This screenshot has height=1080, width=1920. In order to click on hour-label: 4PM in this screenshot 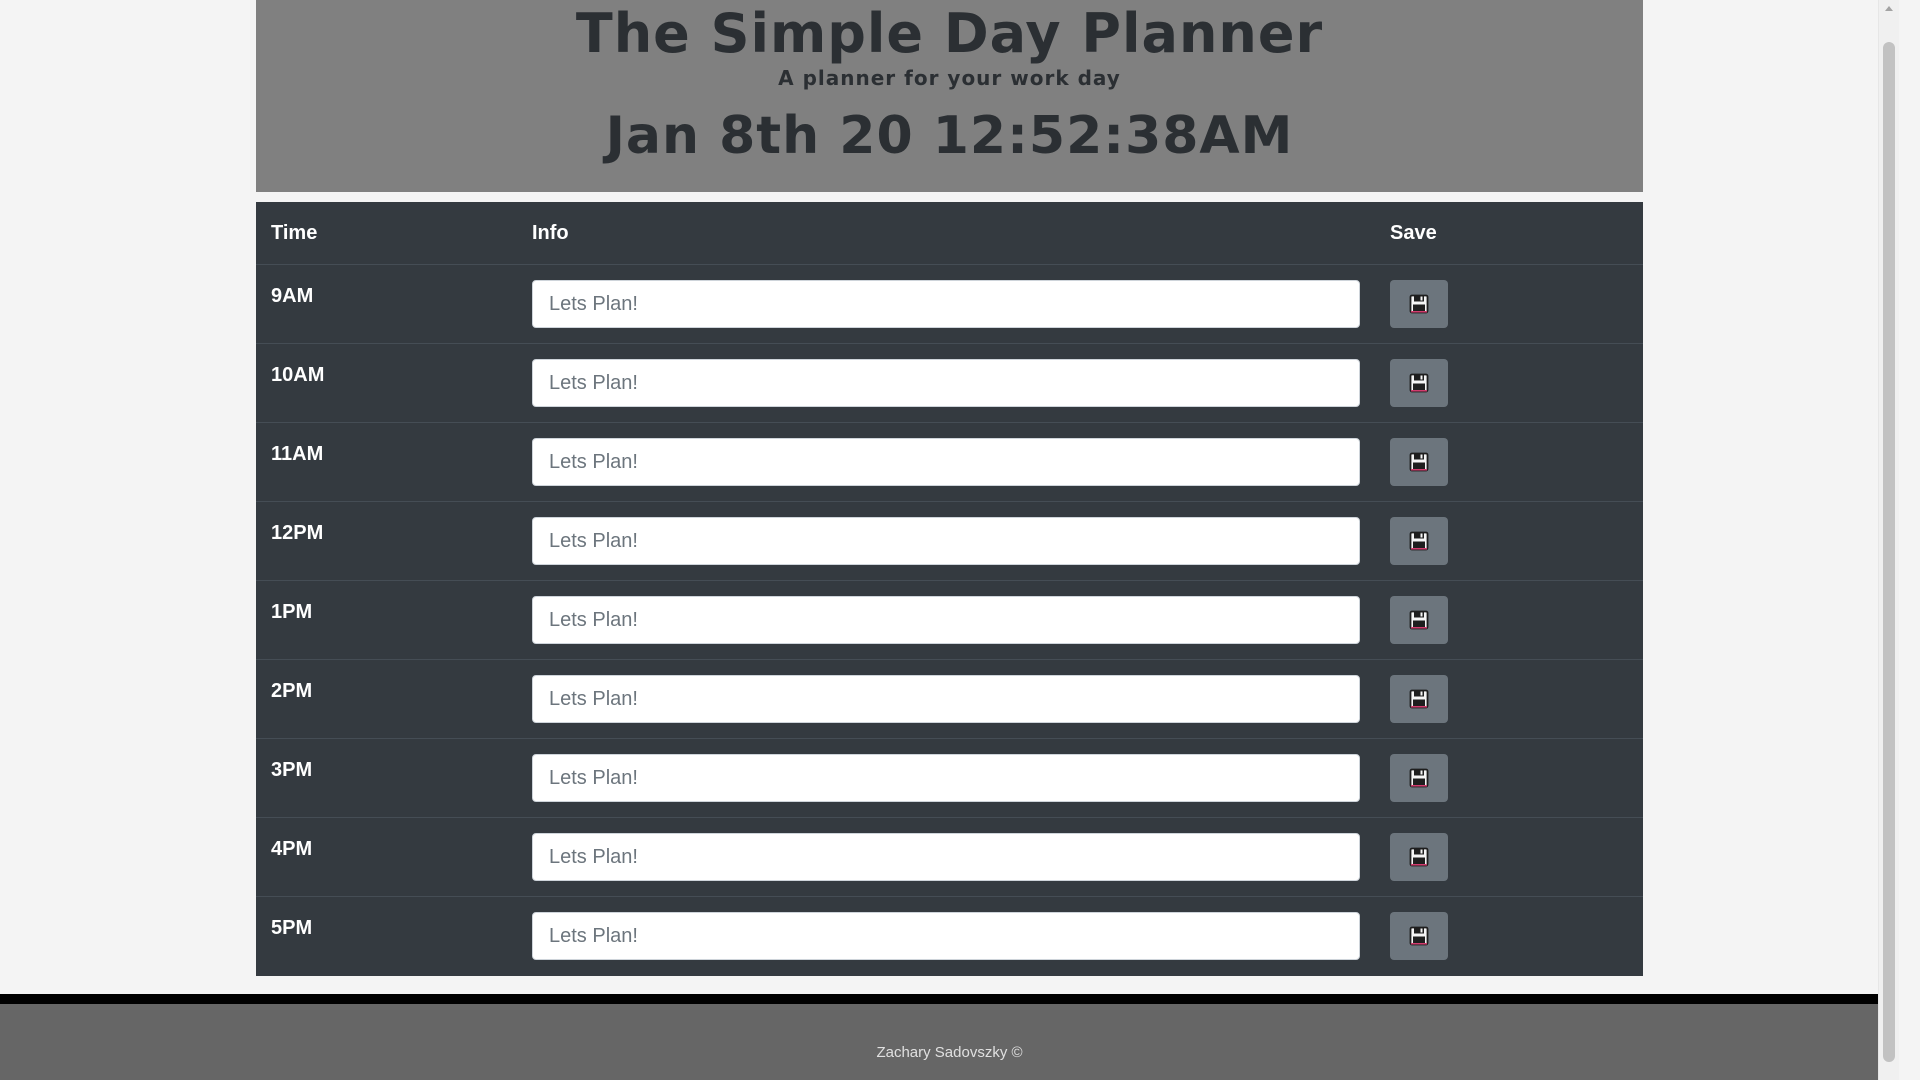, I will do `click(292, 849)`.